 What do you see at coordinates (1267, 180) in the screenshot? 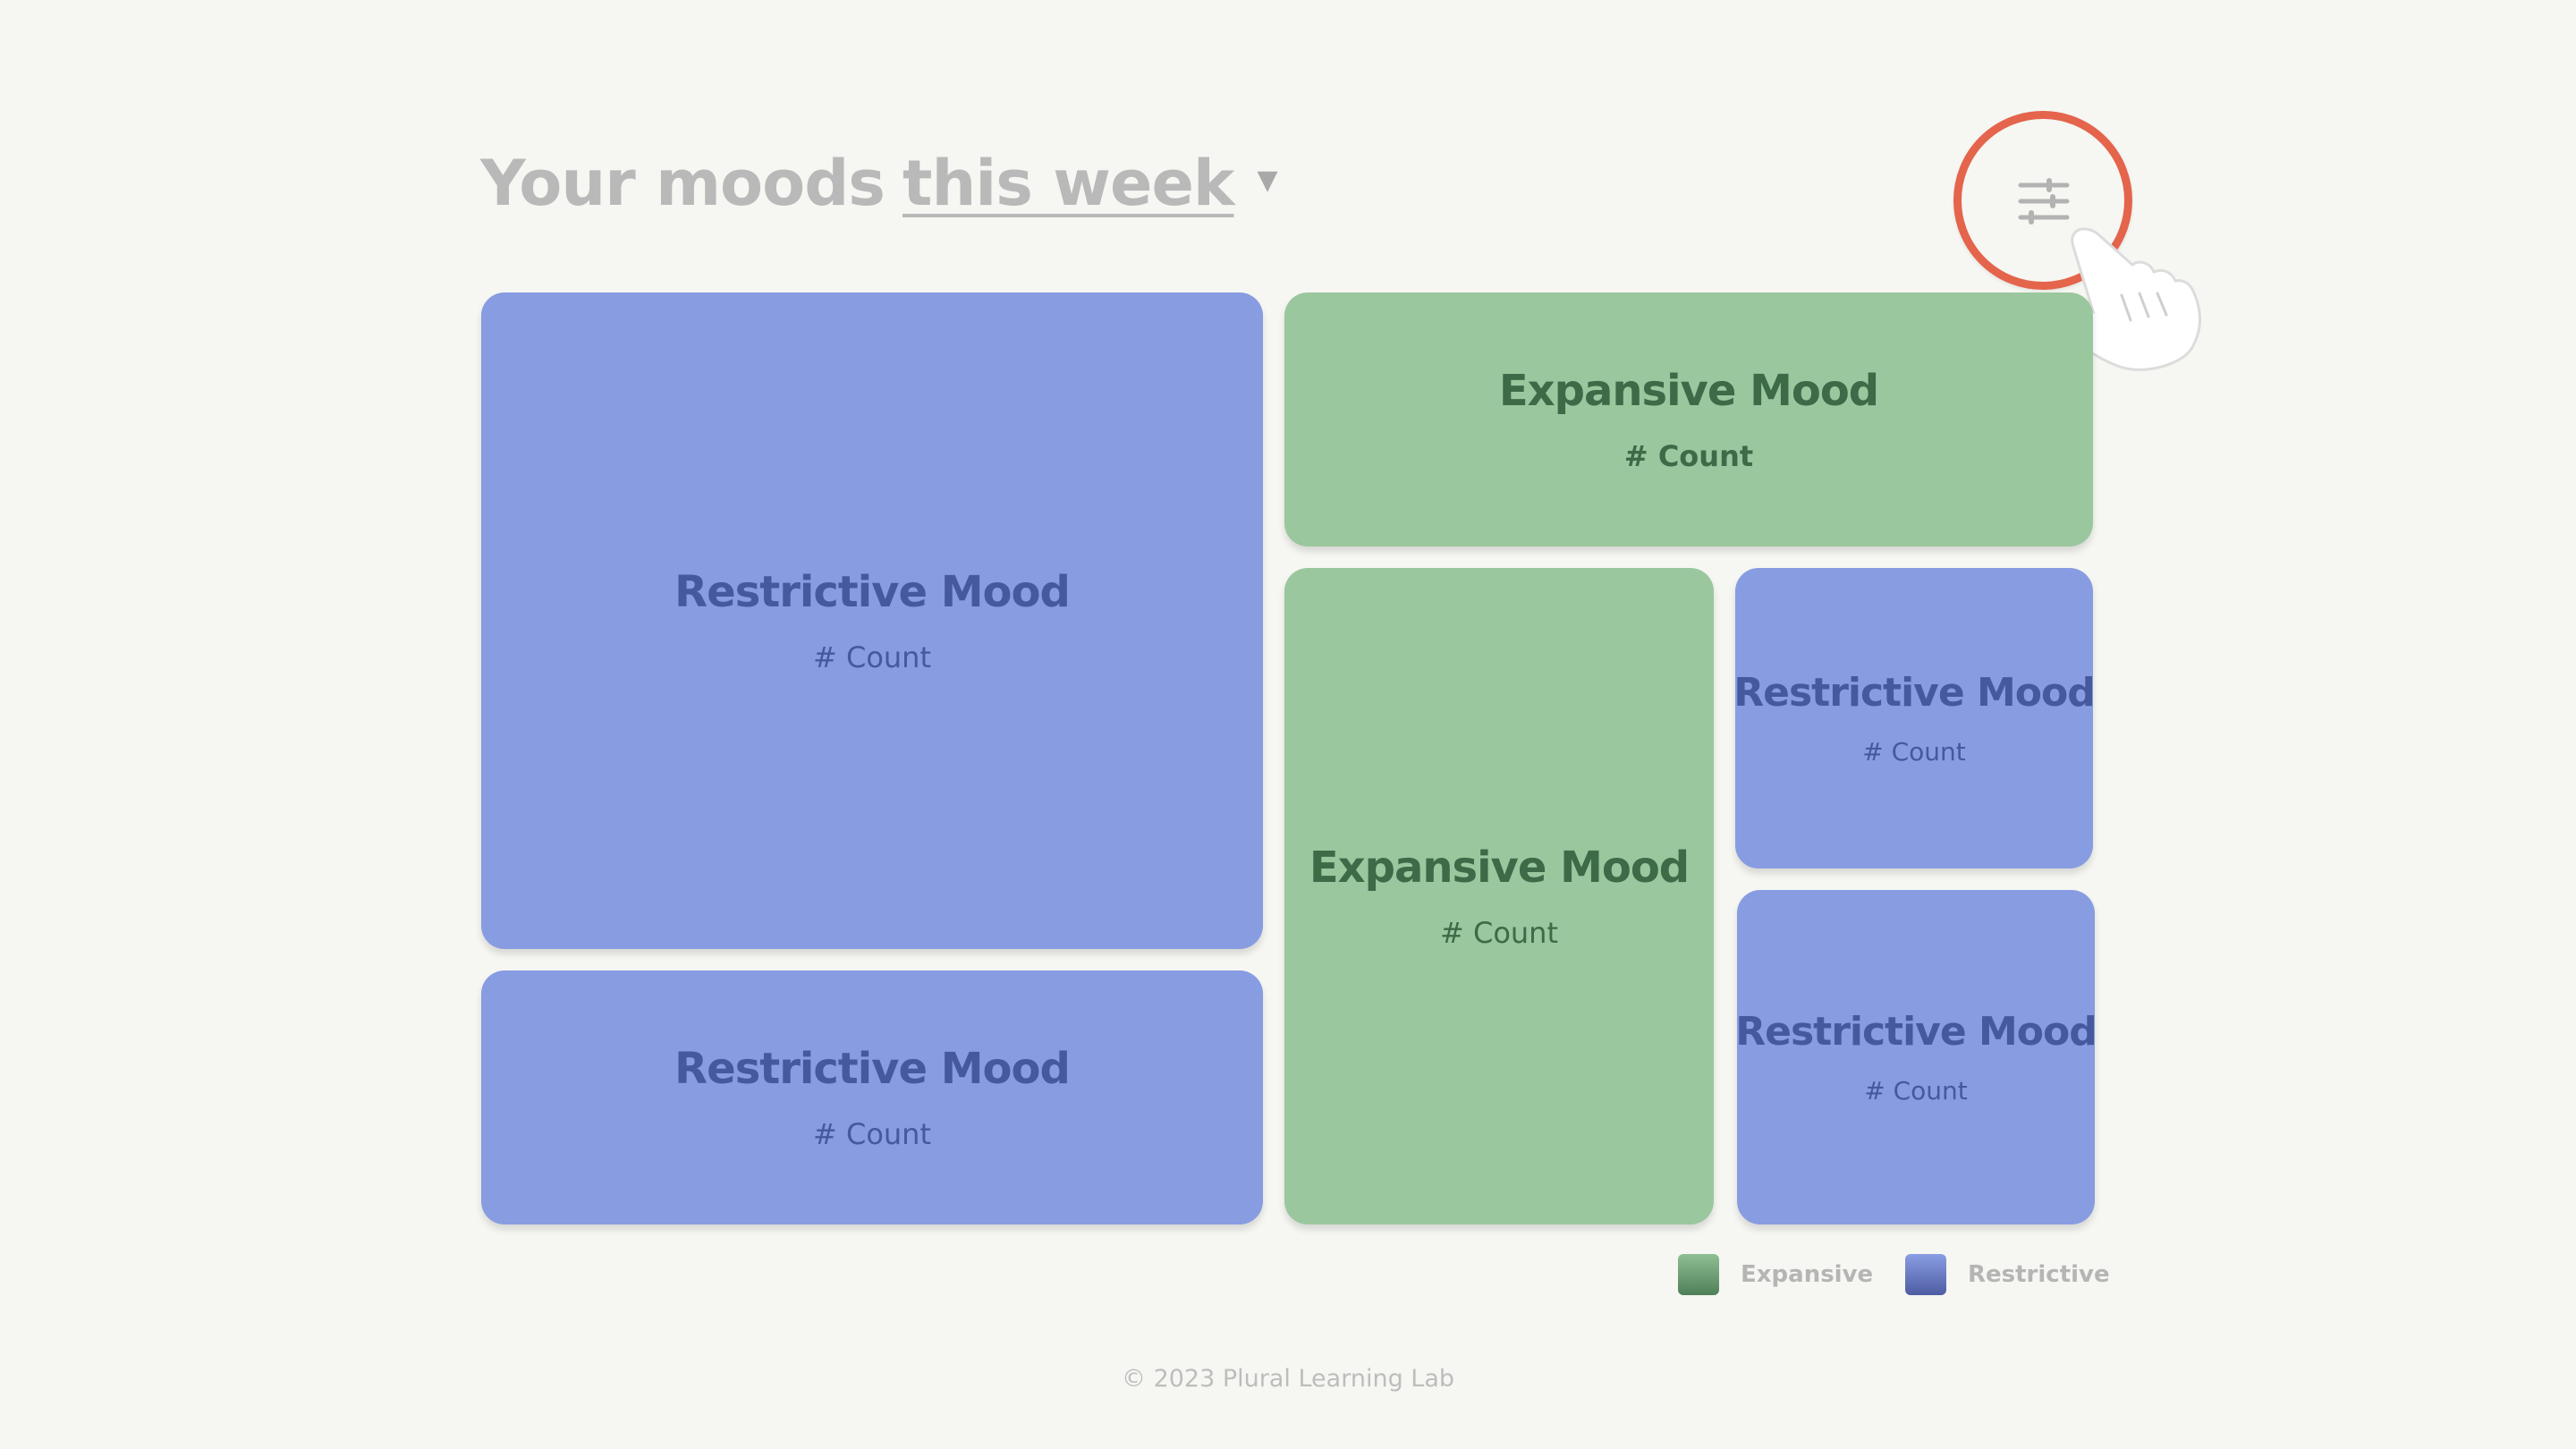
I see `chevron-down-icon: ▼` at bounding box center [1267, 180].